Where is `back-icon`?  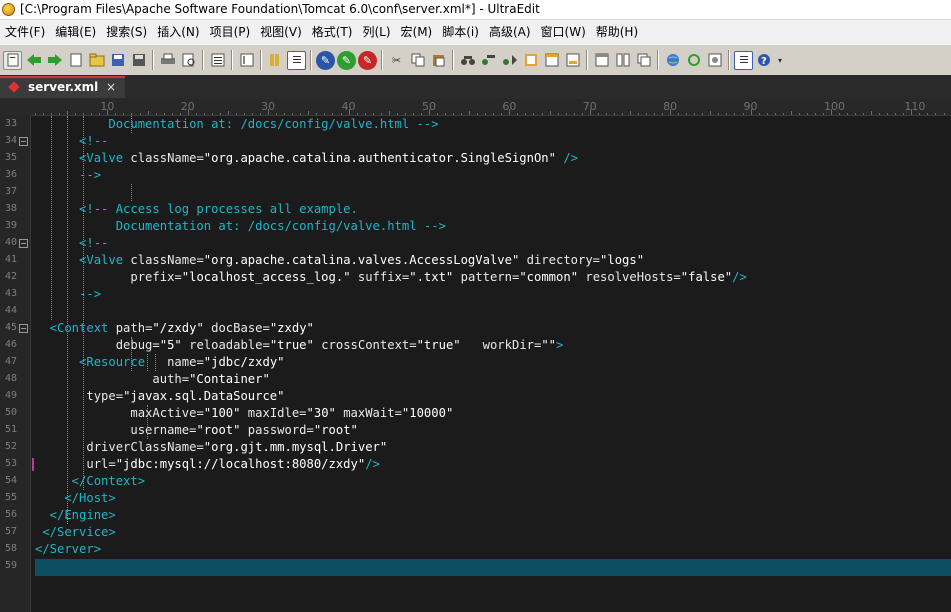 back-icon is located at coordinates (33, 60).